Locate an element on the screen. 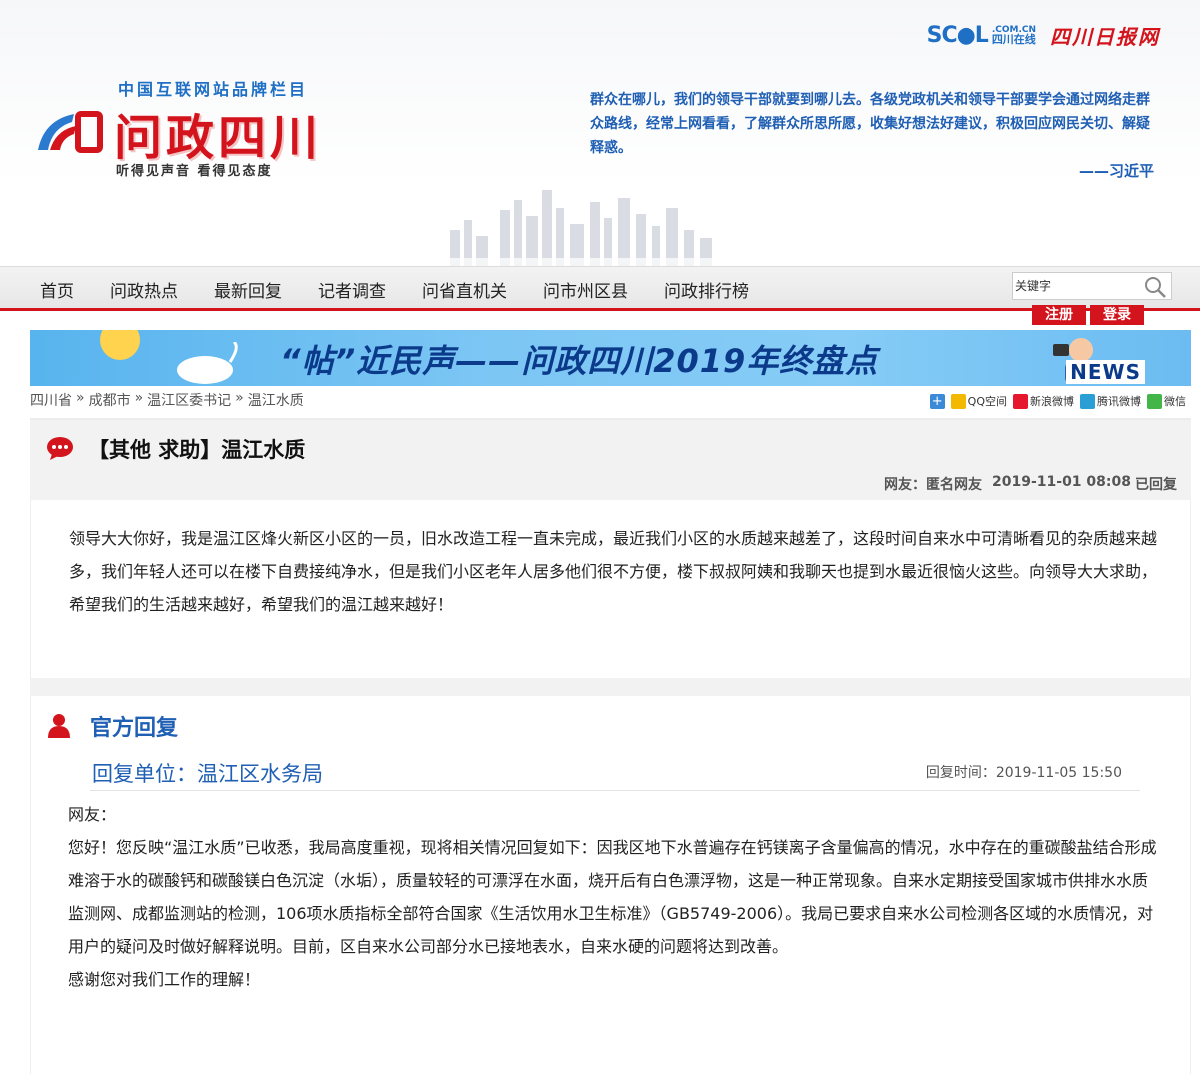 This screenshot has height=1074, width=1200. scol-logo-text: SC●L is located at coordinates (957, 35).